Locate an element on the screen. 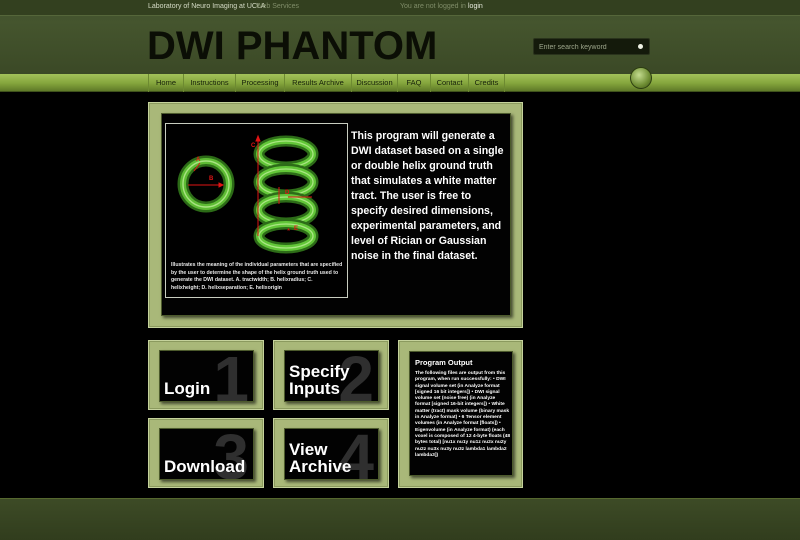 The image size is (800, 540). login-button: 1 Login is located at coordinates (206, 376).